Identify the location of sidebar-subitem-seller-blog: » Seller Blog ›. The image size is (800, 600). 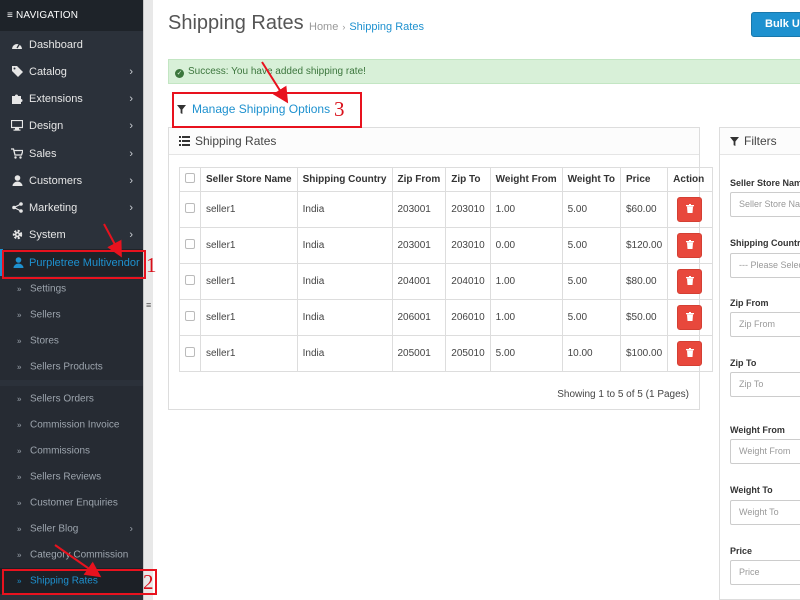
(71, 529).